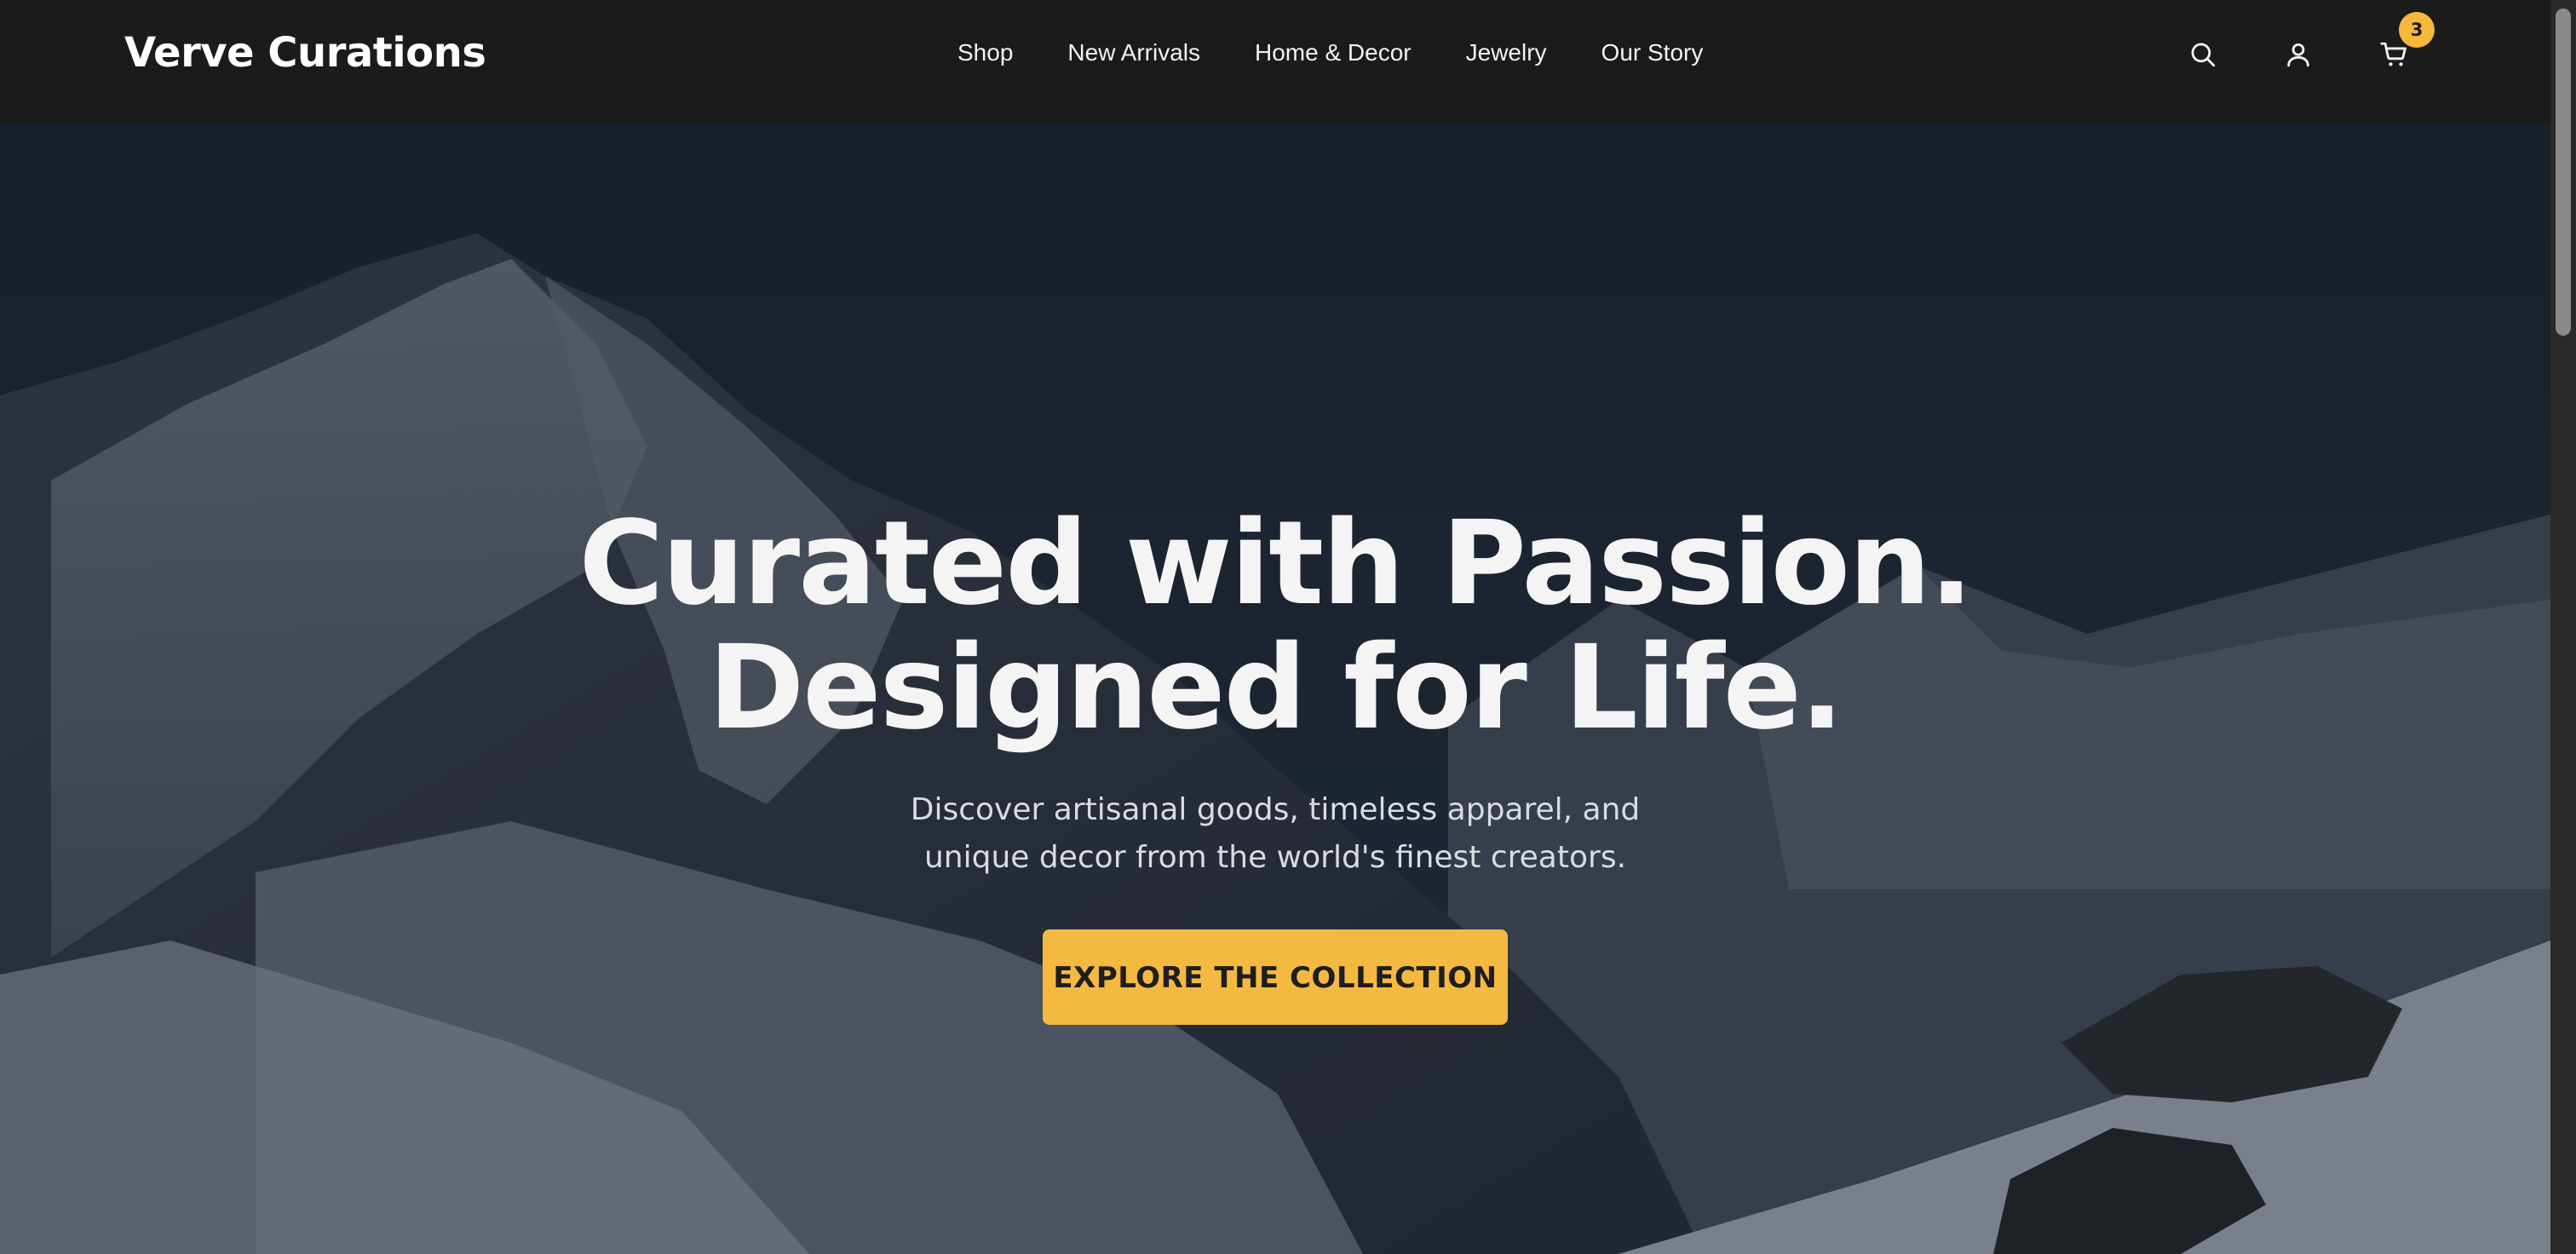 This screenshot has width=2576, height=1254. I want to click on search-icon, so click(2203, 55).